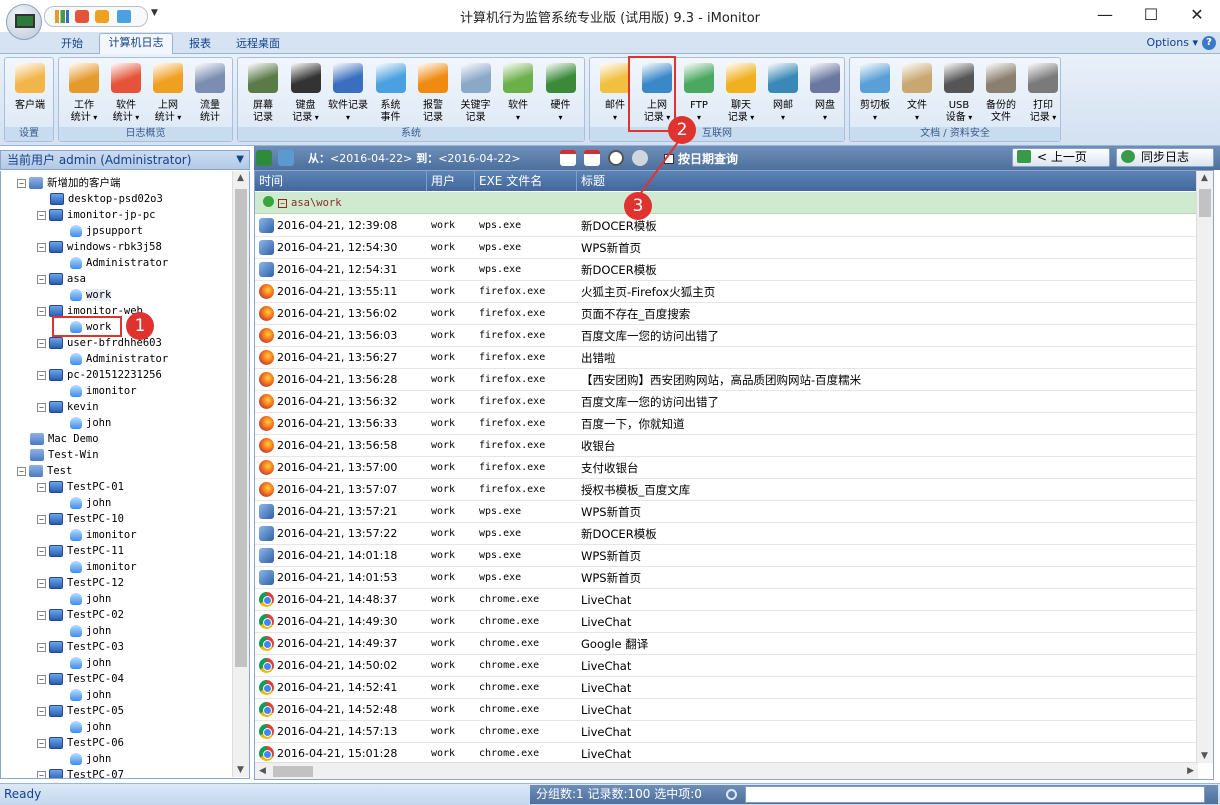 This screenshot has height=805, width=1220. Describe the element at coordinates (1105, 15) in the screenshot. I see `minimize-button: —` at that location.